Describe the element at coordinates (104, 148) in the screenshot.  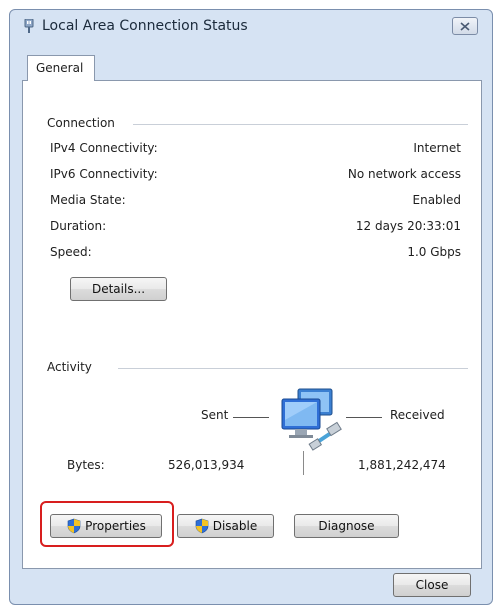
I see `ipv4-connectivity-label: IPv4 Connectivity:` at that location.